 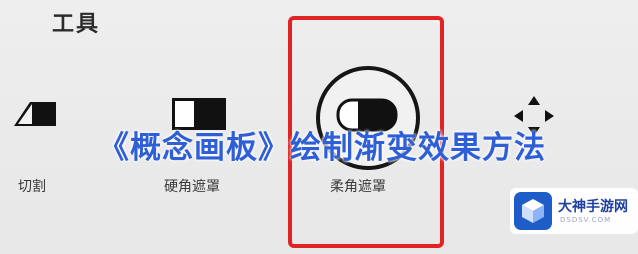 What do you see at coordinates (586, 220) in the screenshot?
I see `watermark-sub: DSDSV.COM` at bounding box center [586, 220].